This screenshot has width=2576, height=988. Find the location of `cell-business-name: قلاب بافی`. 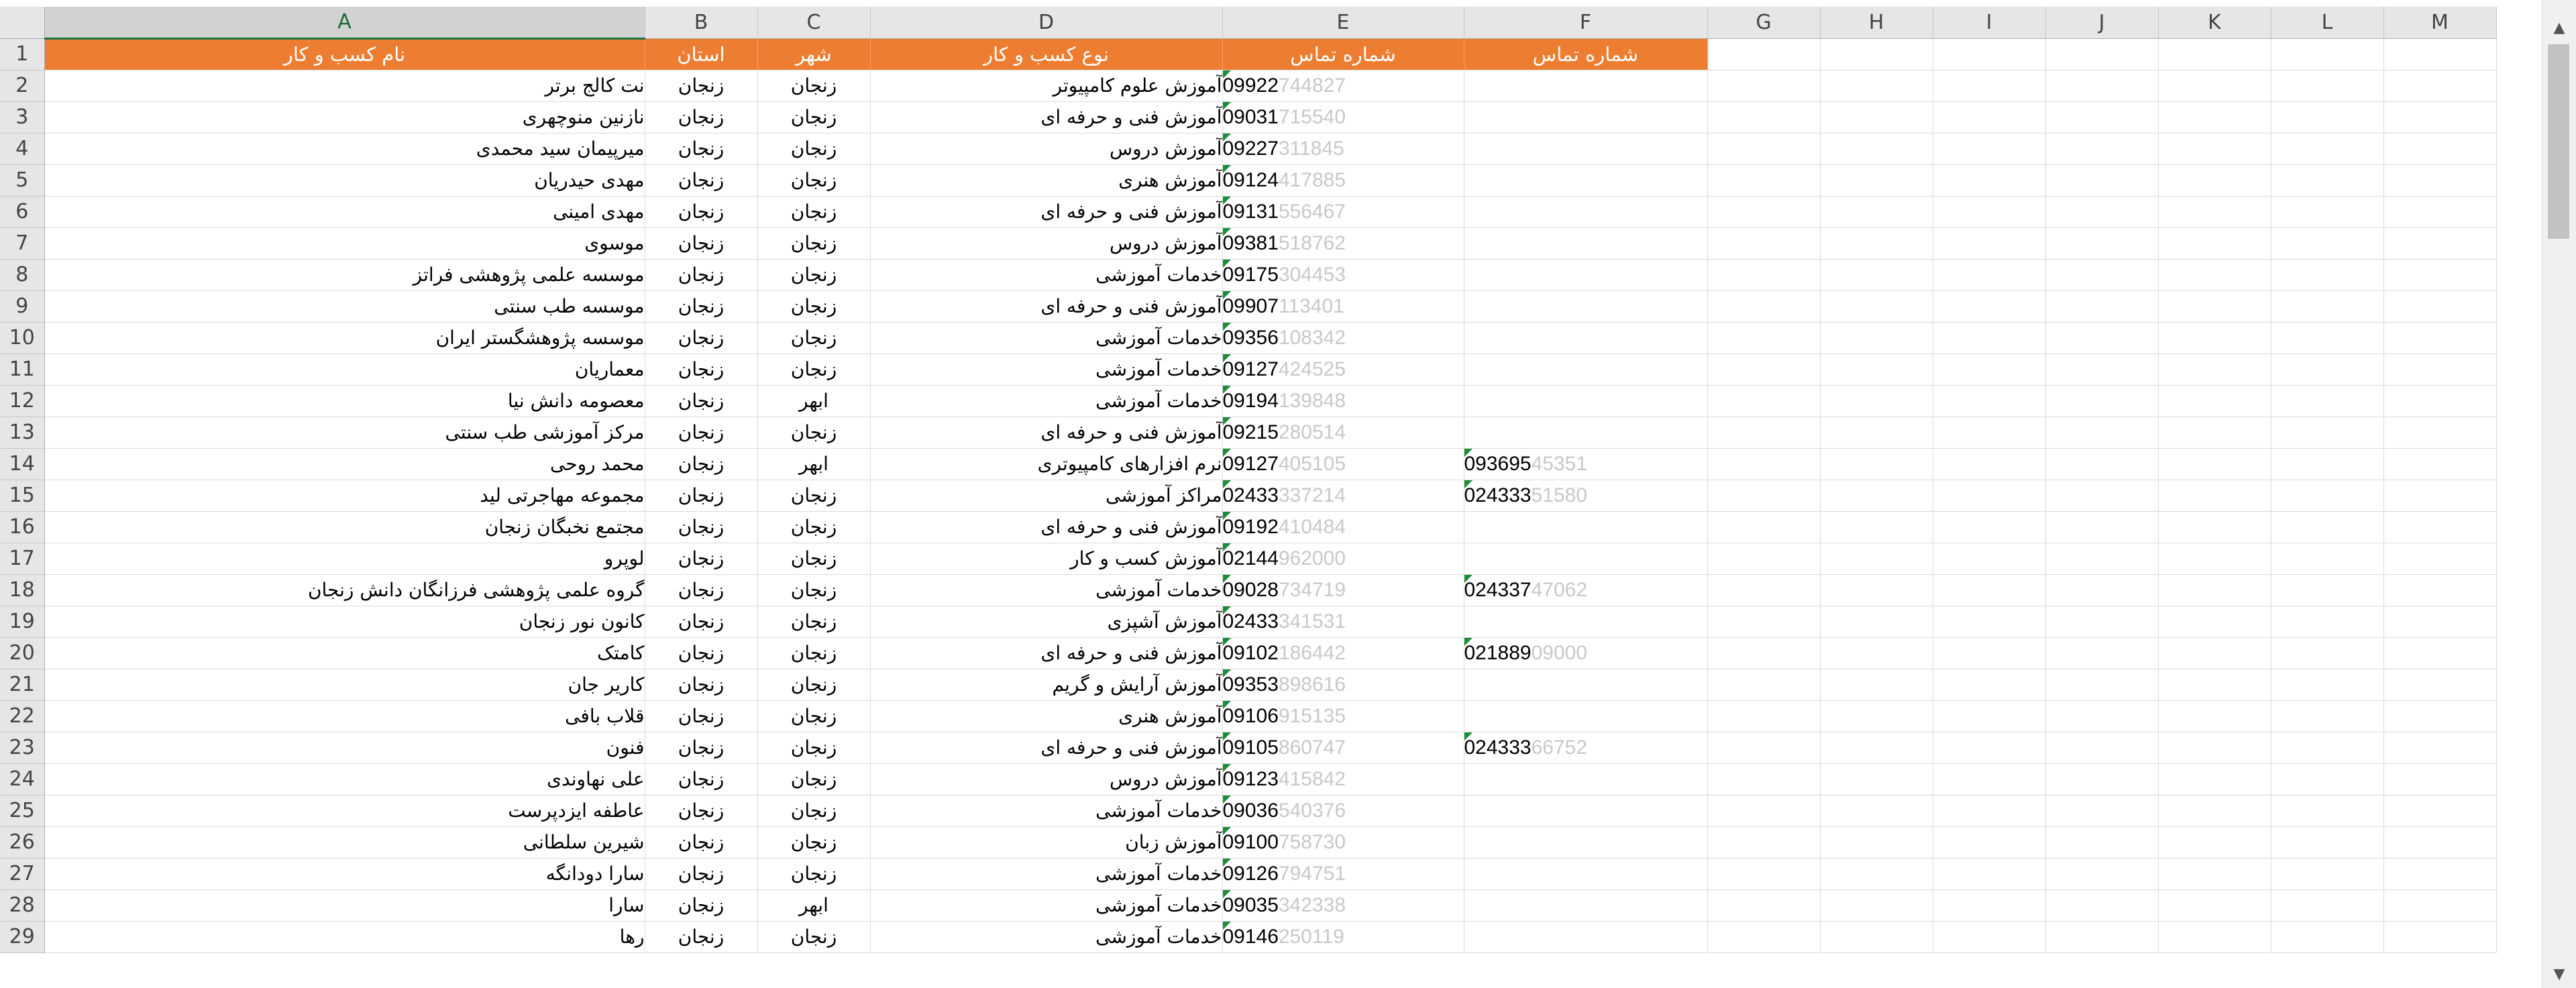

cell-business-name: قلاب بافی is located at coordinates (344, 716).